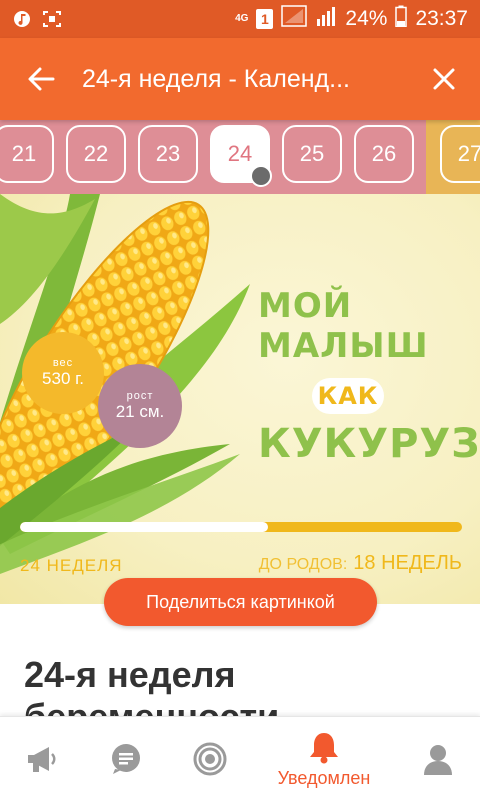  I want to click on status-bar: 4G 1 24% 23:37, so click(240, 19).